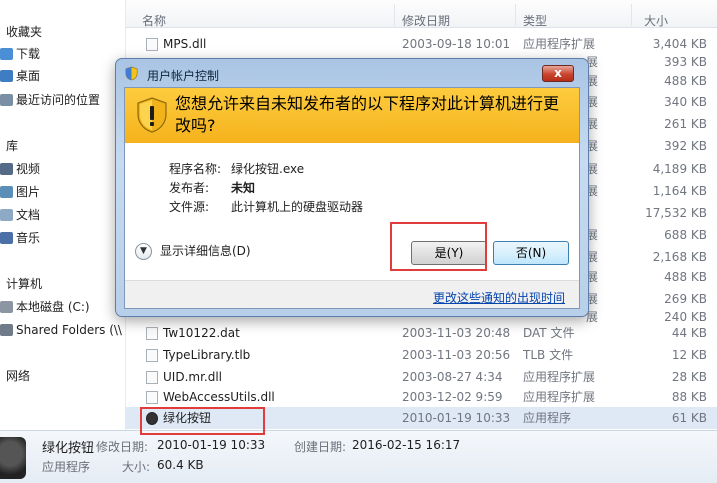 This screenshot has height=483, width=717. I want to click on tlb-file-icon, so click(152, 355).